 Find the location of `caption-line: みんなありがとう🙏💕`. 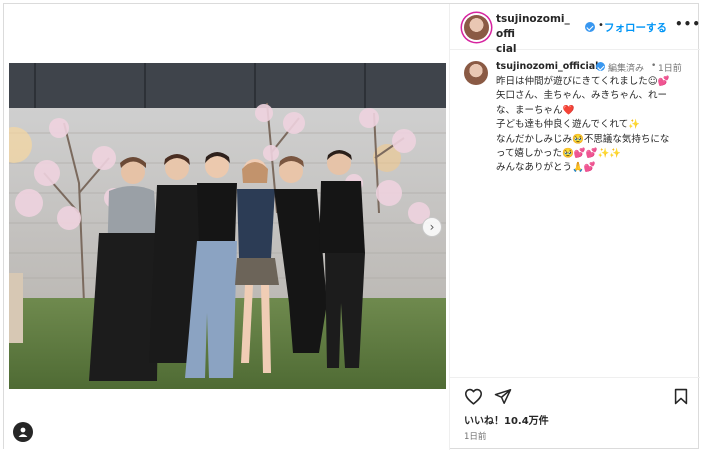

caption-line: みんなありがとう🙏💕 is located at coordinates (546, 168).